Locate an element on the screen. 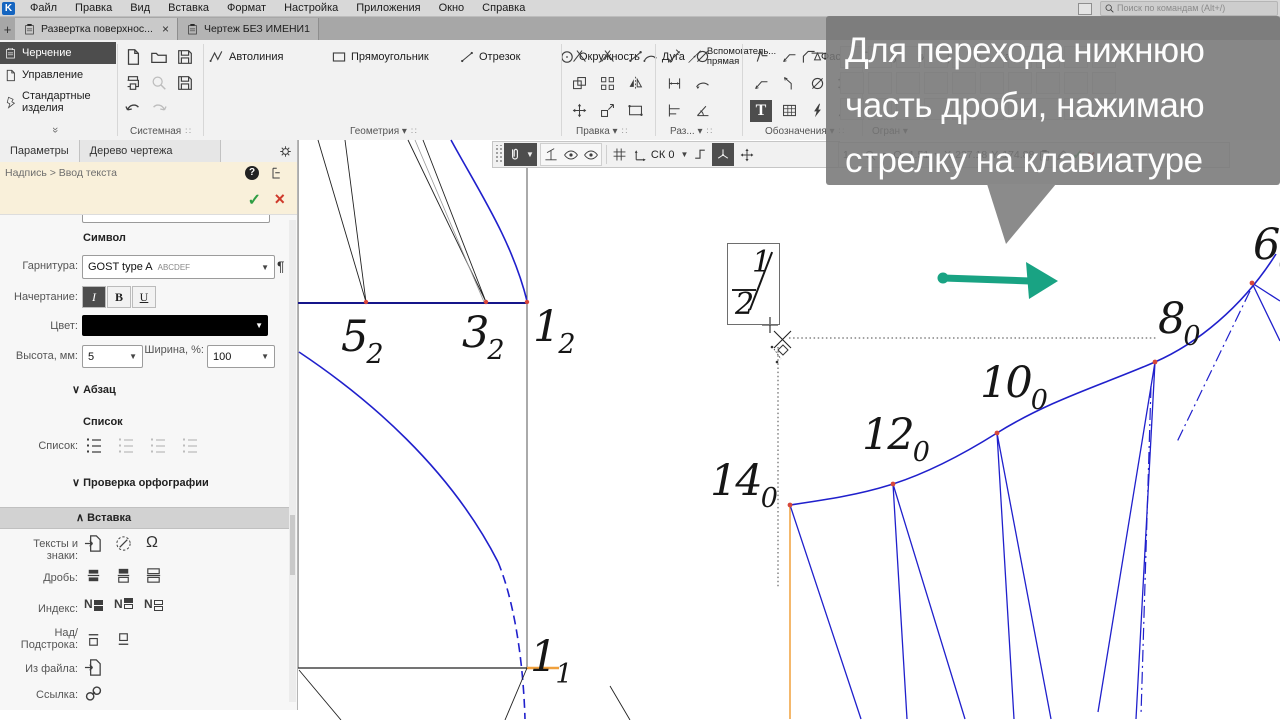  menu-item: Приложения is located at coordinates (388, 8).